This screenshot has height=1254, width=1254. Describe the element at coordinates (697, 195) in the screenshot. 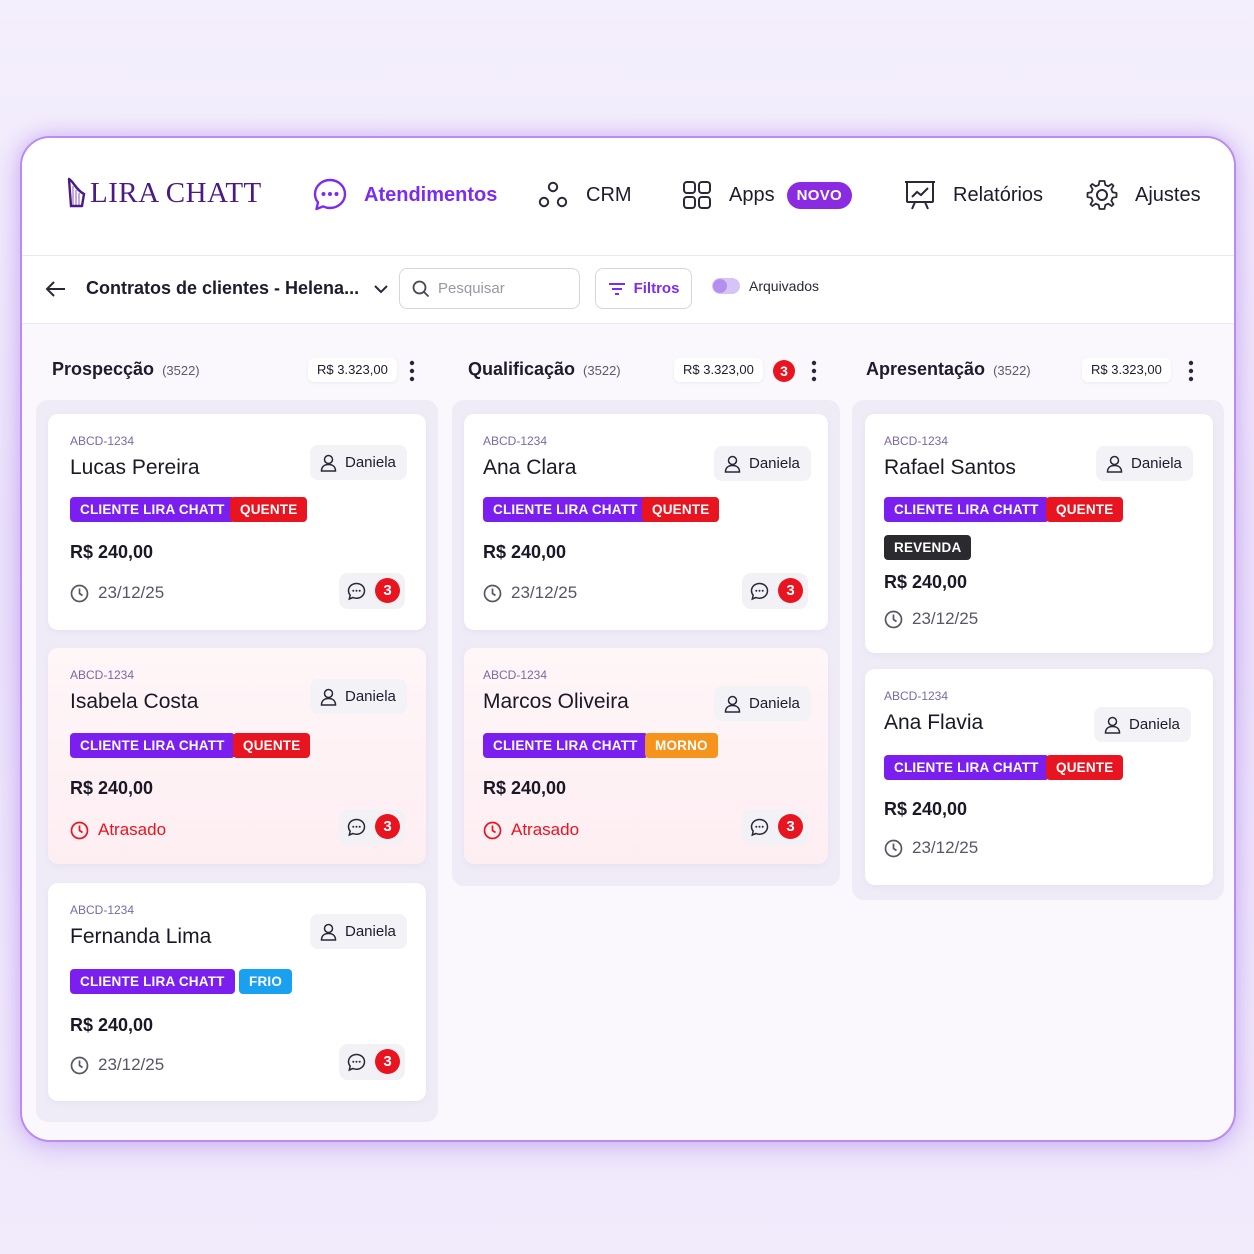

I see `apps-grid-icon` at that location.